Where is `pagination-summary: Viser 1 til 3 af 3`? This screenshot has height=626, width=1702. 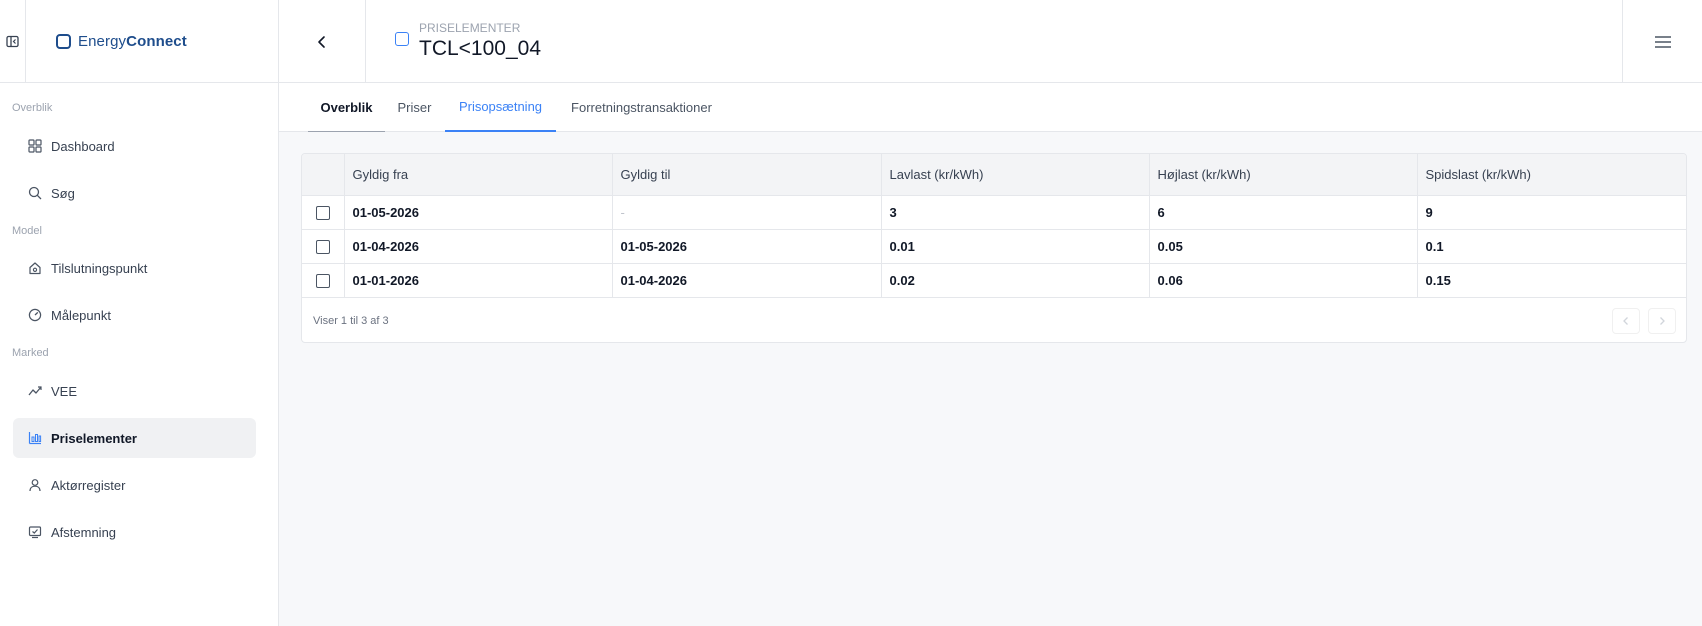 pagination-summary: Viser 1 til 3 af 3 is located at coordinates (351, 320).